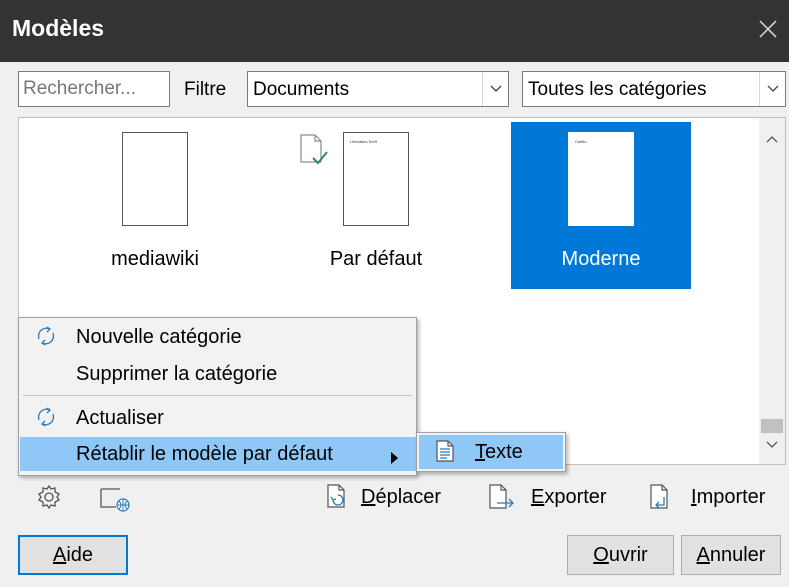 This screenshot has width=789, height=587. I want to click on vertical-scrollbar, so click(772, 291).